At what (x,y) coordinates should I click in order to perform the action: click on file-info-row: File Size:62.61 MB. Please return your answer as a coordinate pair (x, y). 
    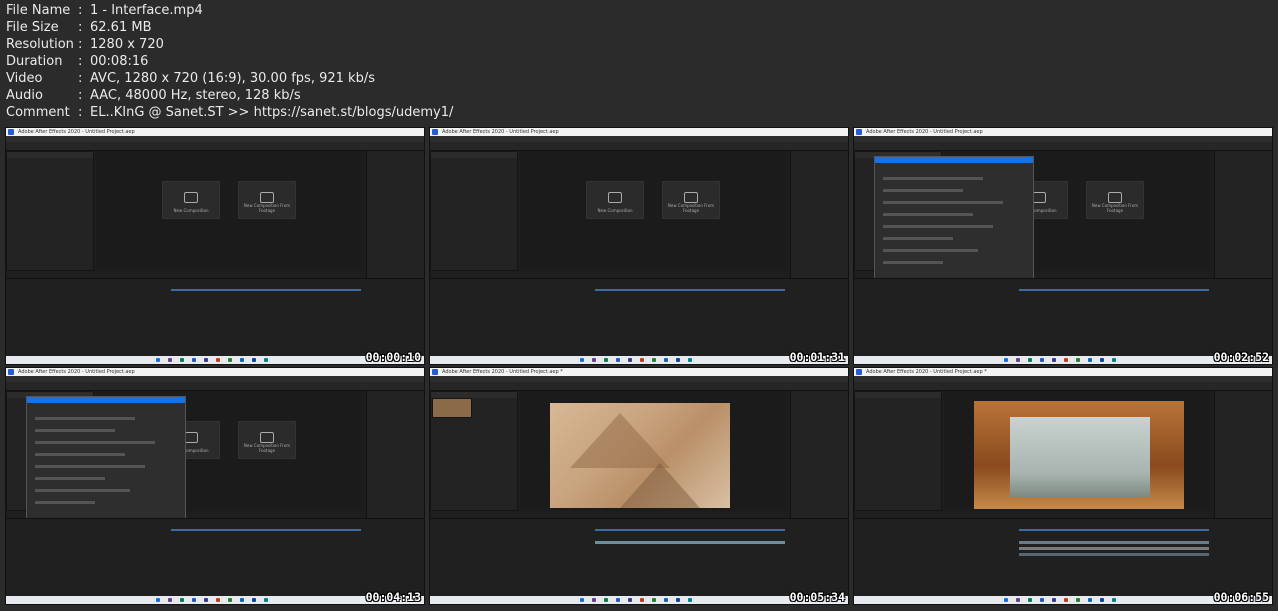
    Looking at the image, I should click on (229, 27).